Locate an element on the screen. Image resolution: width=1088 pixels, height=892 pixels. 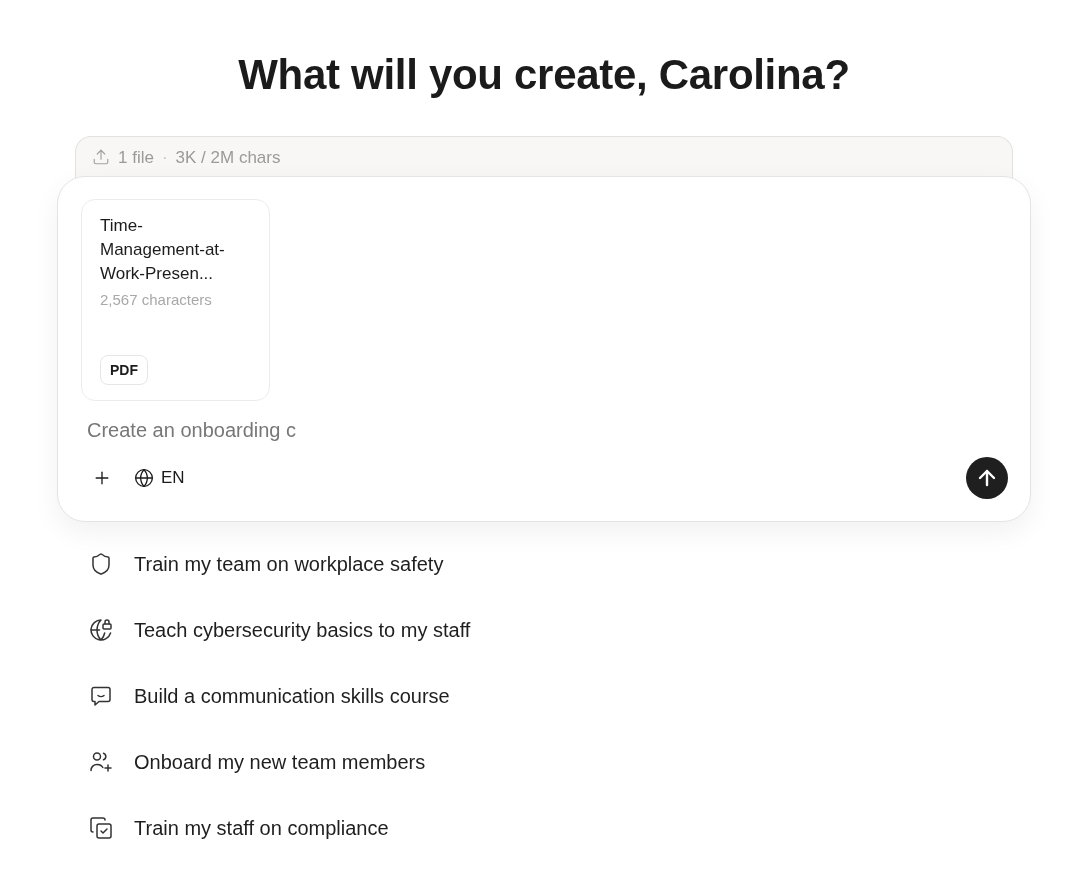
chat-bubble-icon is located at coordinates (101, 696).